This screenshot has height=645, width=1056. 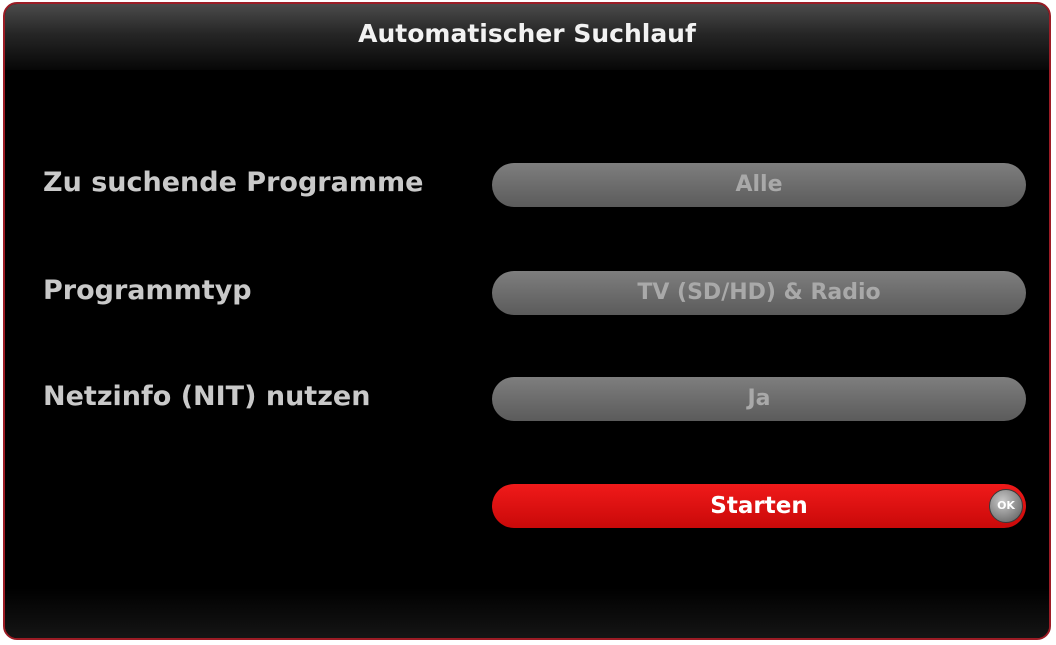 I want to click on setting-label-nit: Netzinfo (NIT) nutzen, so click(x=207, y=396).